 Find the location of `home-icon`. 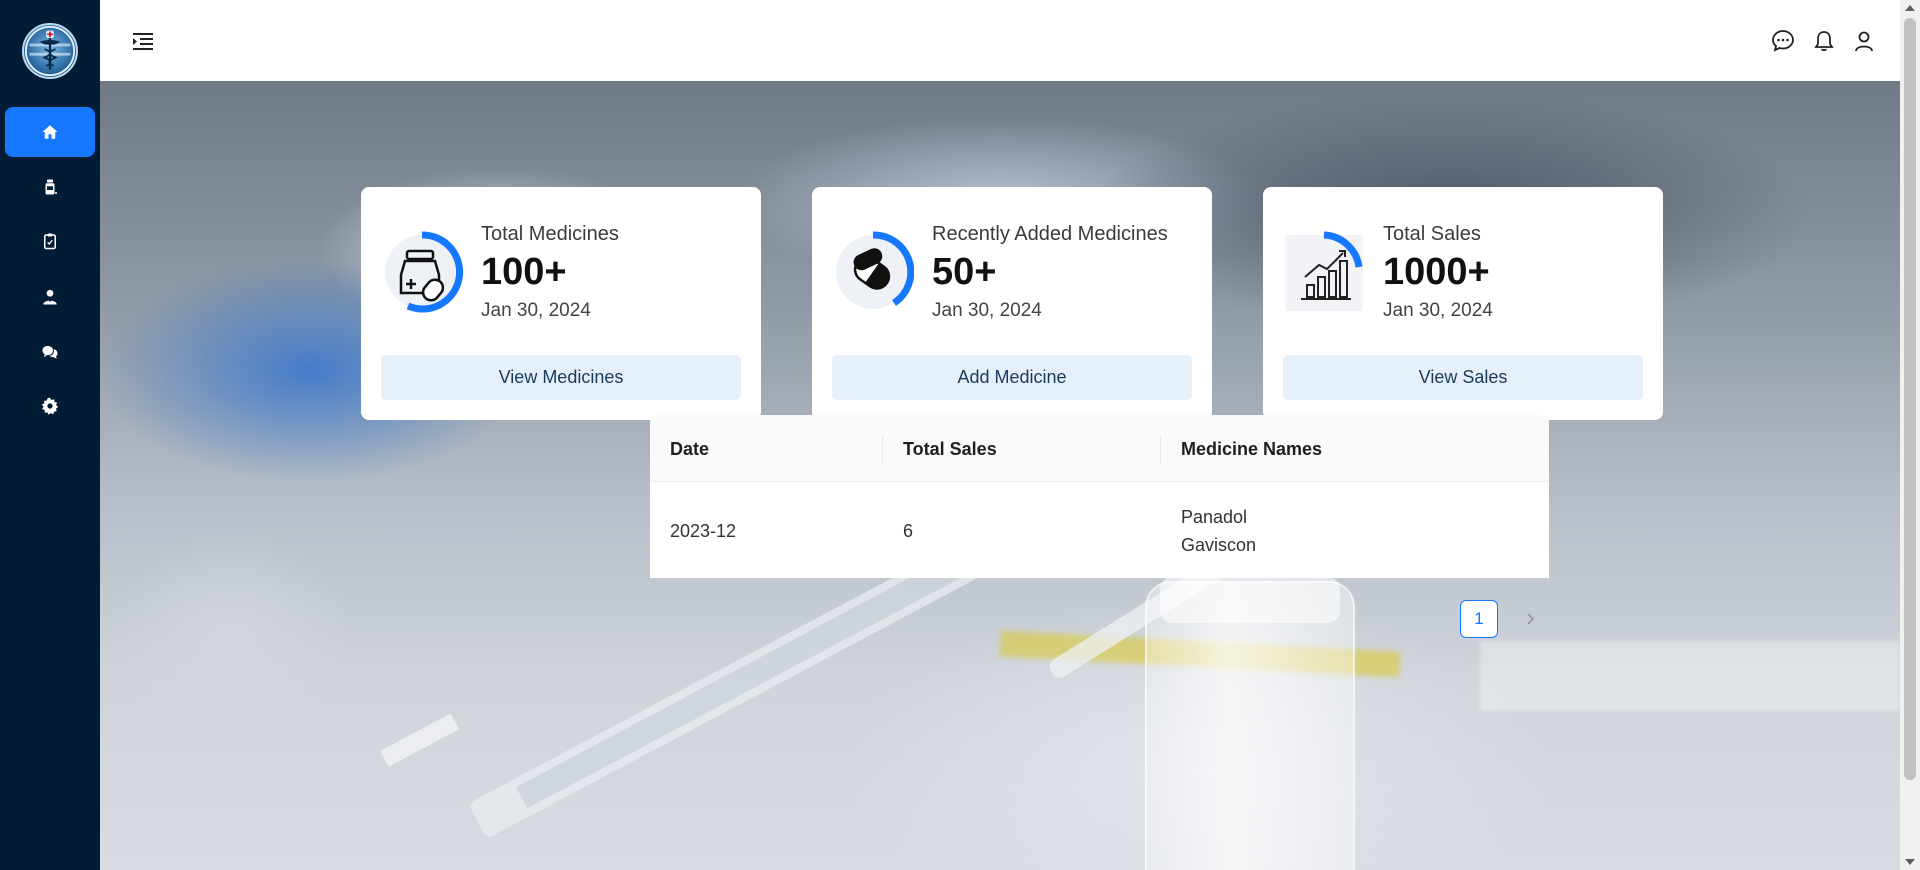

home-icon is located at coordinates (50, 132).